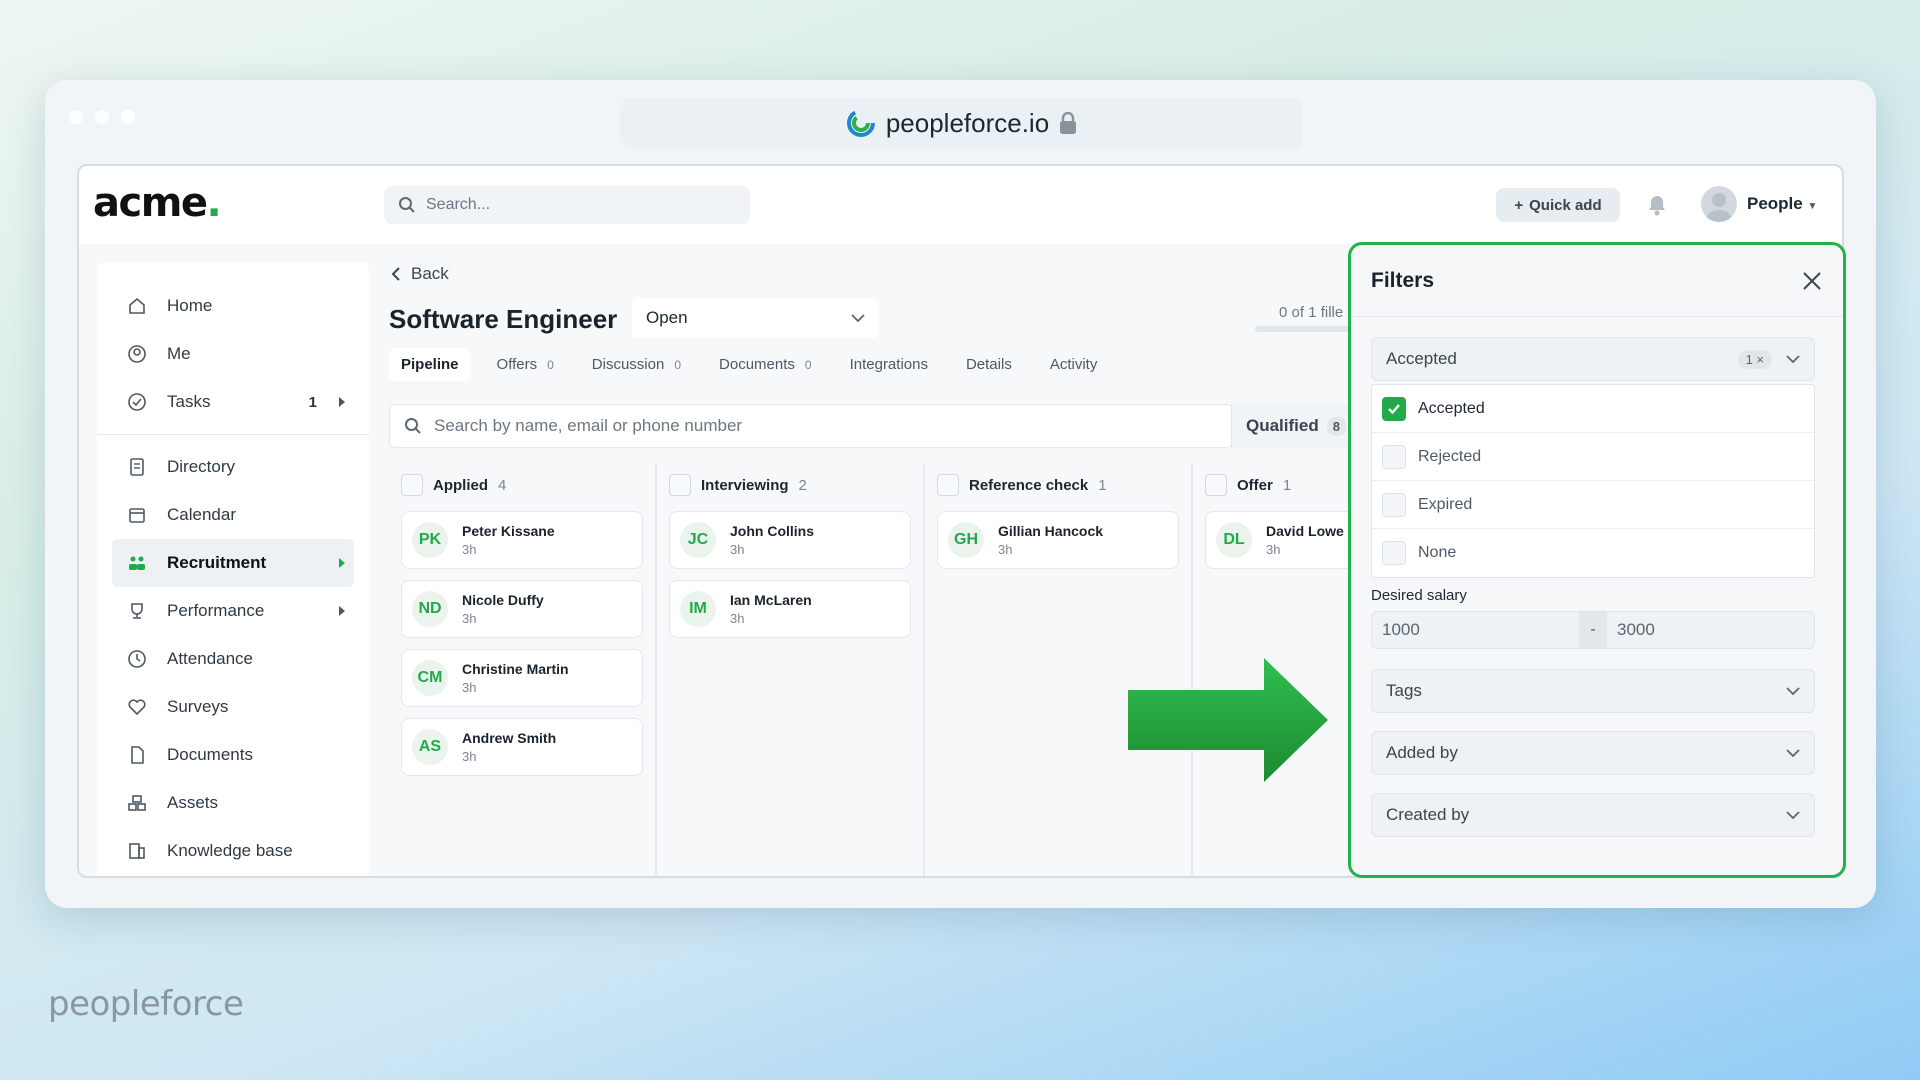 The height and width of the screenshot is (1080, 1920). I want to click on offer-status-options: Accepted Rejected Expired None, so click(1593, 481).